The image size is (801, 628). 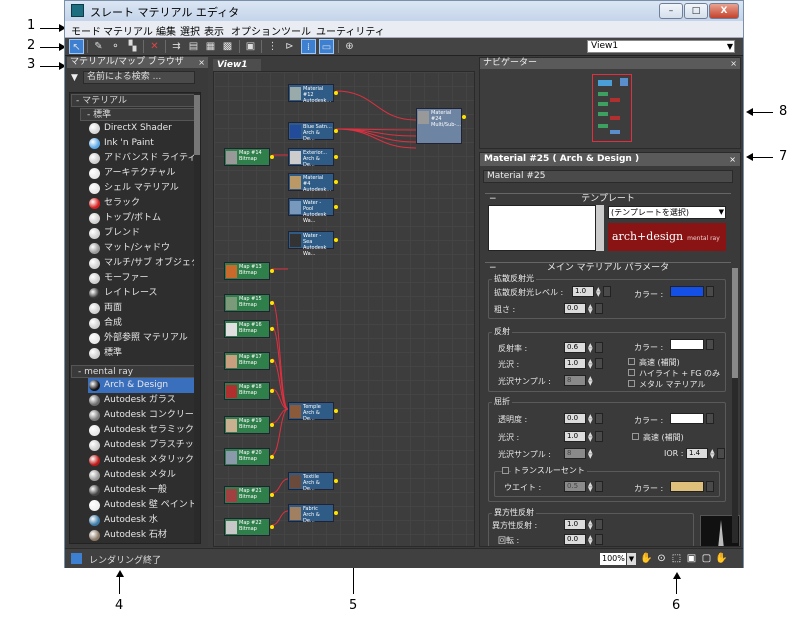 I want to click on reflectivity-spinner: 0.6, so click(x=575, y=347).